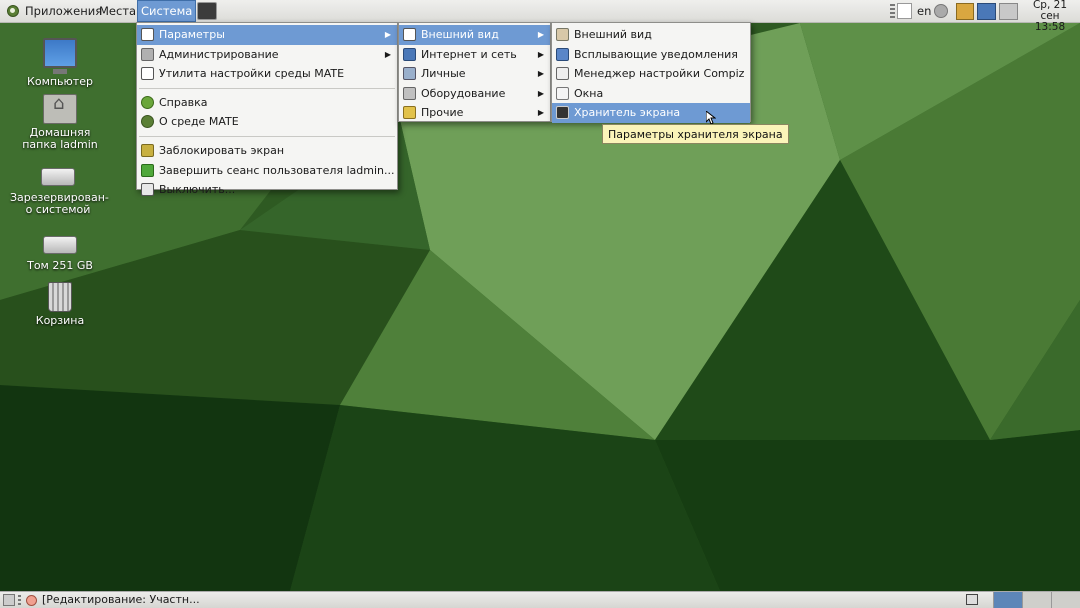 The height and width of the screenshot is (608, 1080). I want to click on home-folder-icon, so click(60, 109).